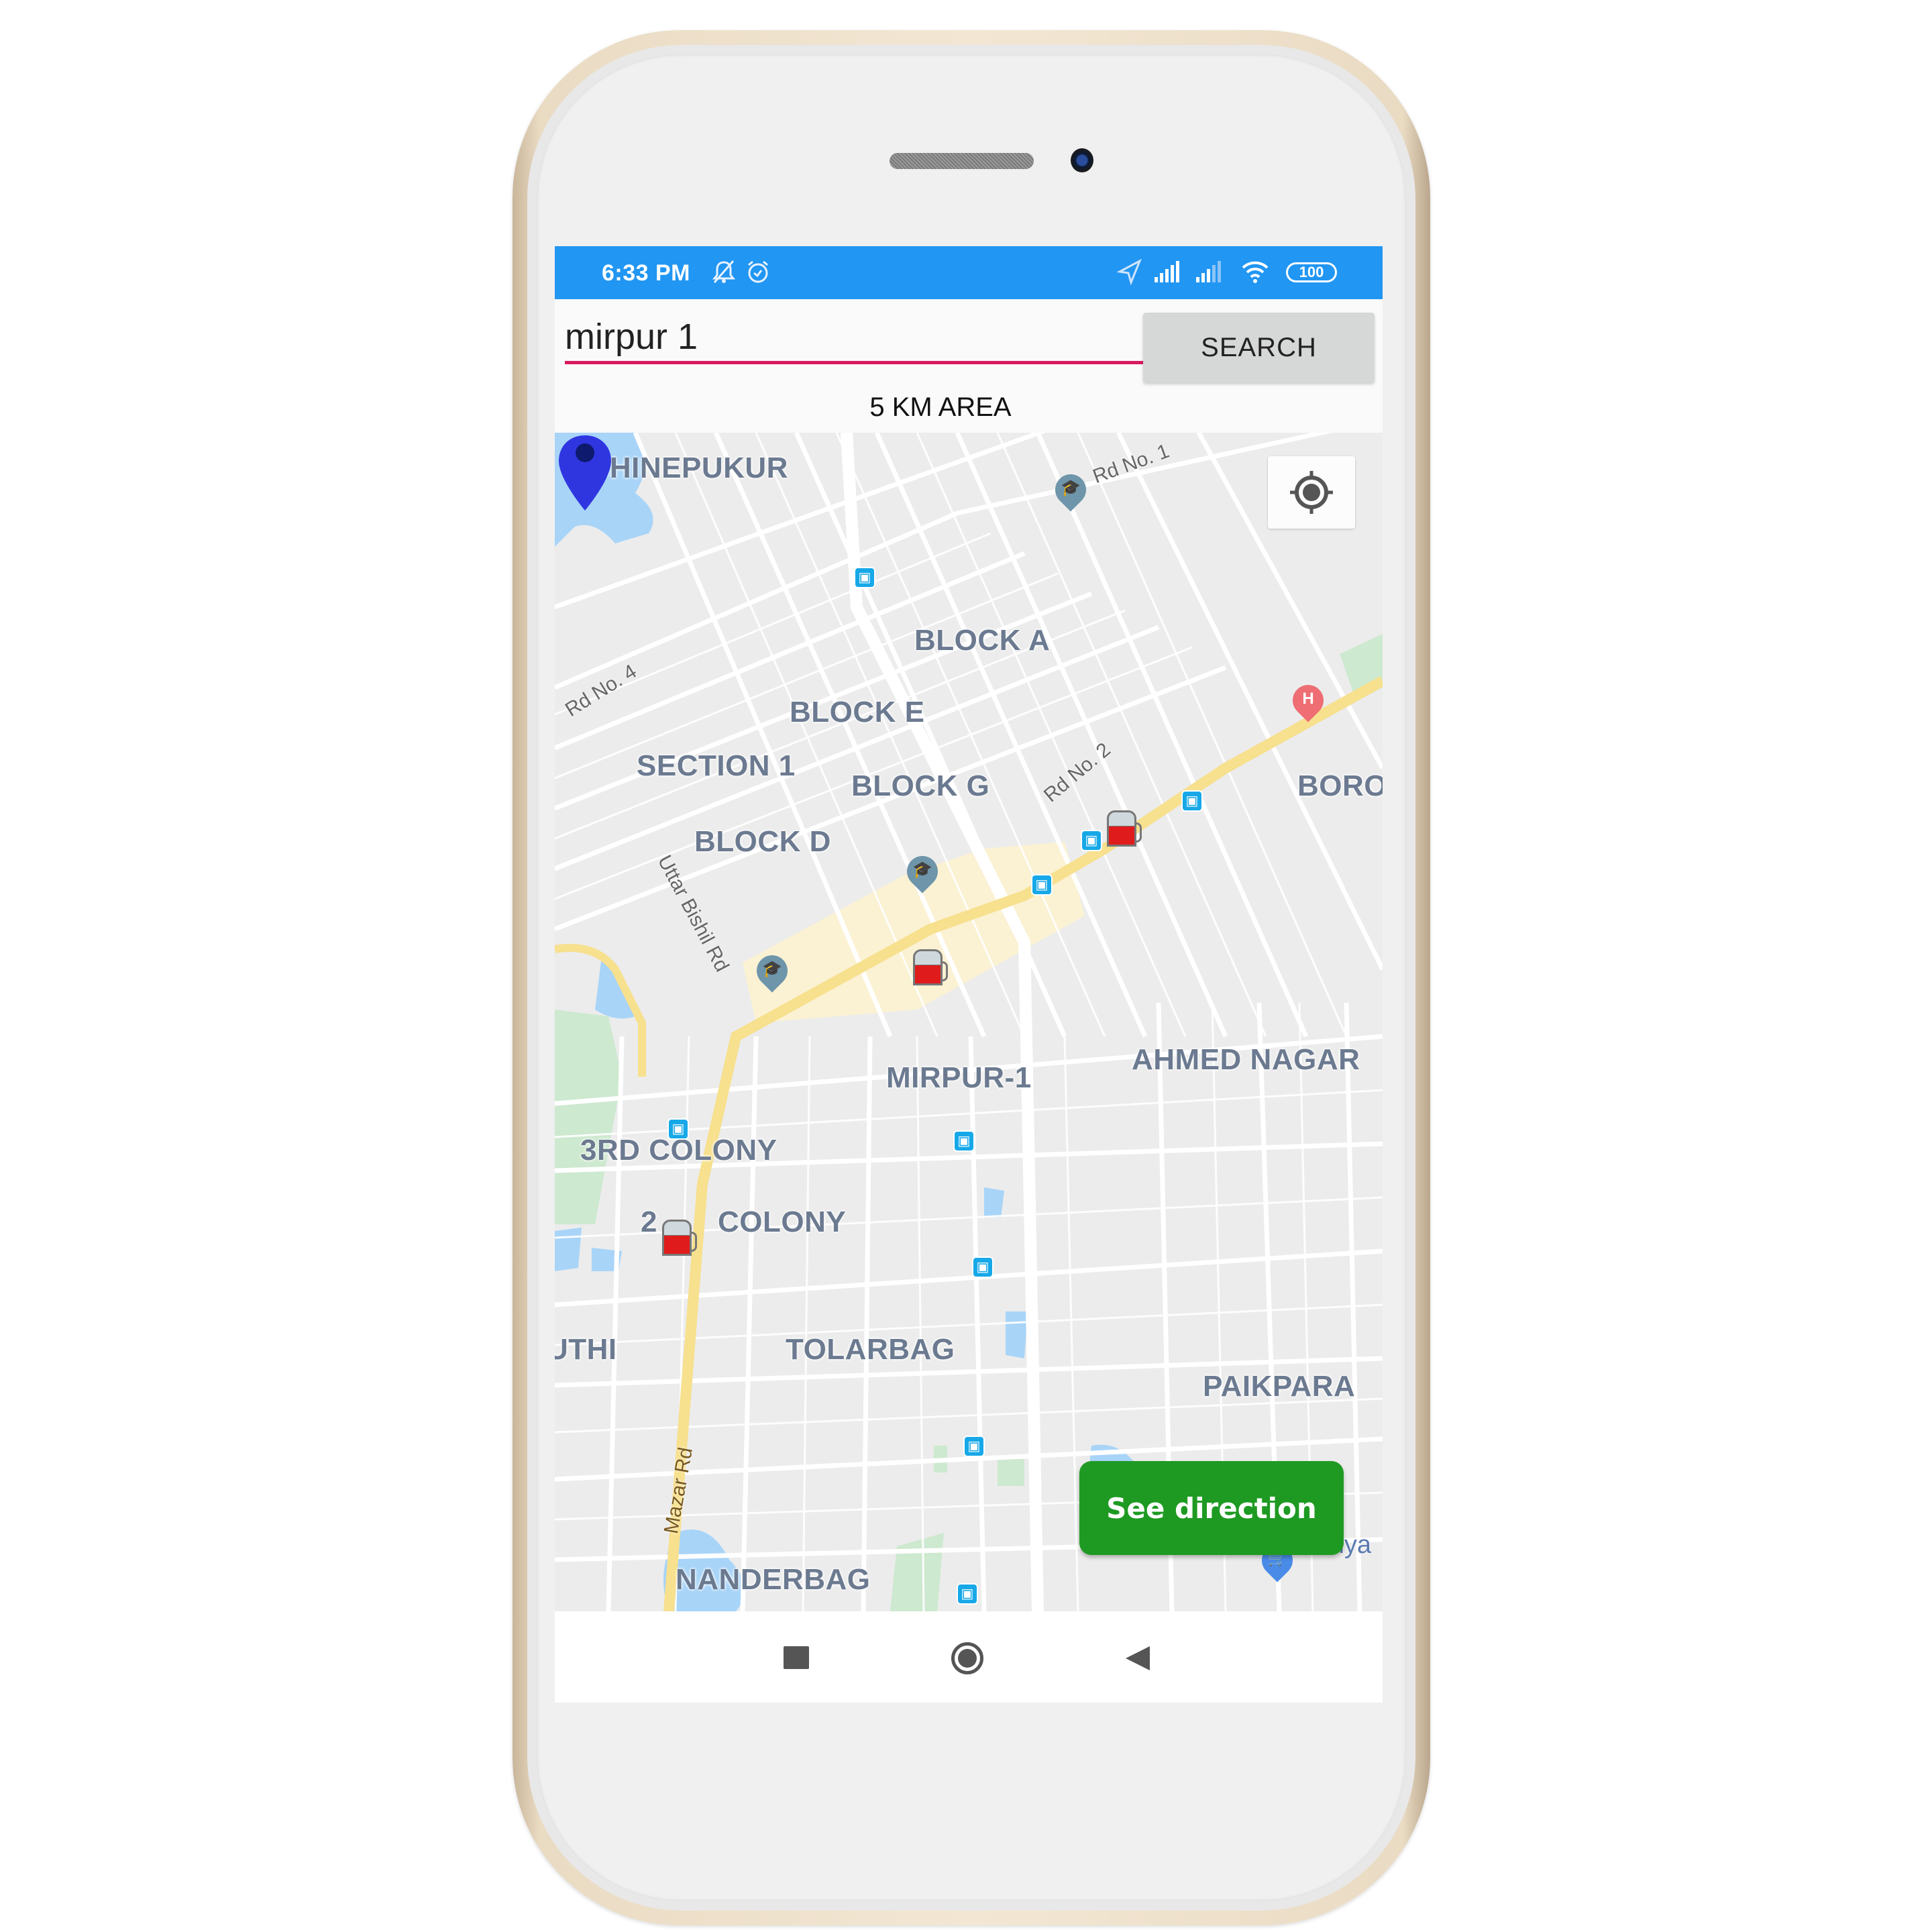 The height and width of the screenshot is (1932, 1932). Describe the element at coordinates (773, 1579) in the screenshot. I see `place-label: NANDERBAG` at that location.